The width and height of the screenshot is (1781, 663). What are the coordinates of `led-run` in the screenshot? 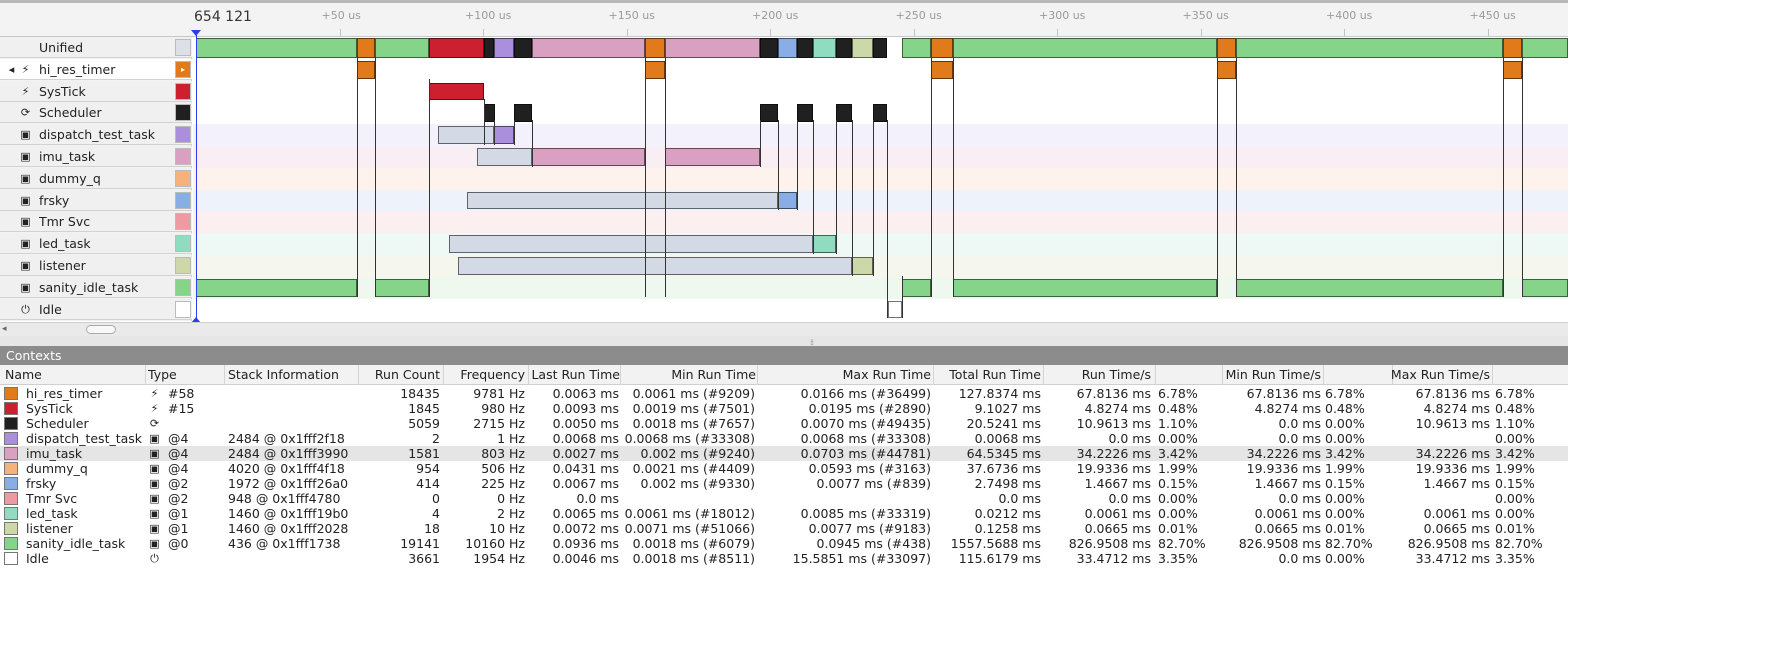 It's located at (824, 244).